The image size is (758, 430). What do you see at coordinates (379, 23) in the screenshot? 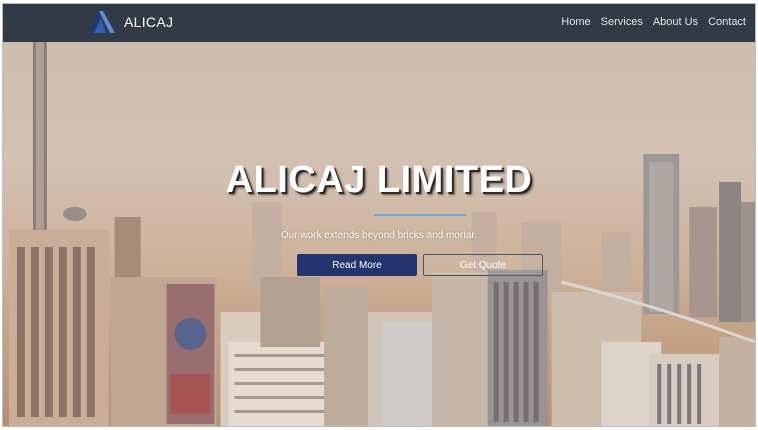
I see `navbar: ALICAJ Home Services About Us Contact` at bounding box center [379, 23].